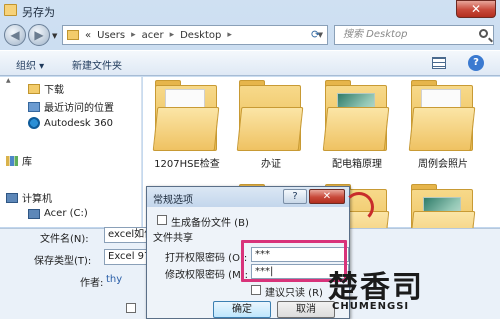 This screenshot has width=500, height=319. Describe the element at coordinates (34, 106) in the screenshot. I see `recent-places-icon` at that location.